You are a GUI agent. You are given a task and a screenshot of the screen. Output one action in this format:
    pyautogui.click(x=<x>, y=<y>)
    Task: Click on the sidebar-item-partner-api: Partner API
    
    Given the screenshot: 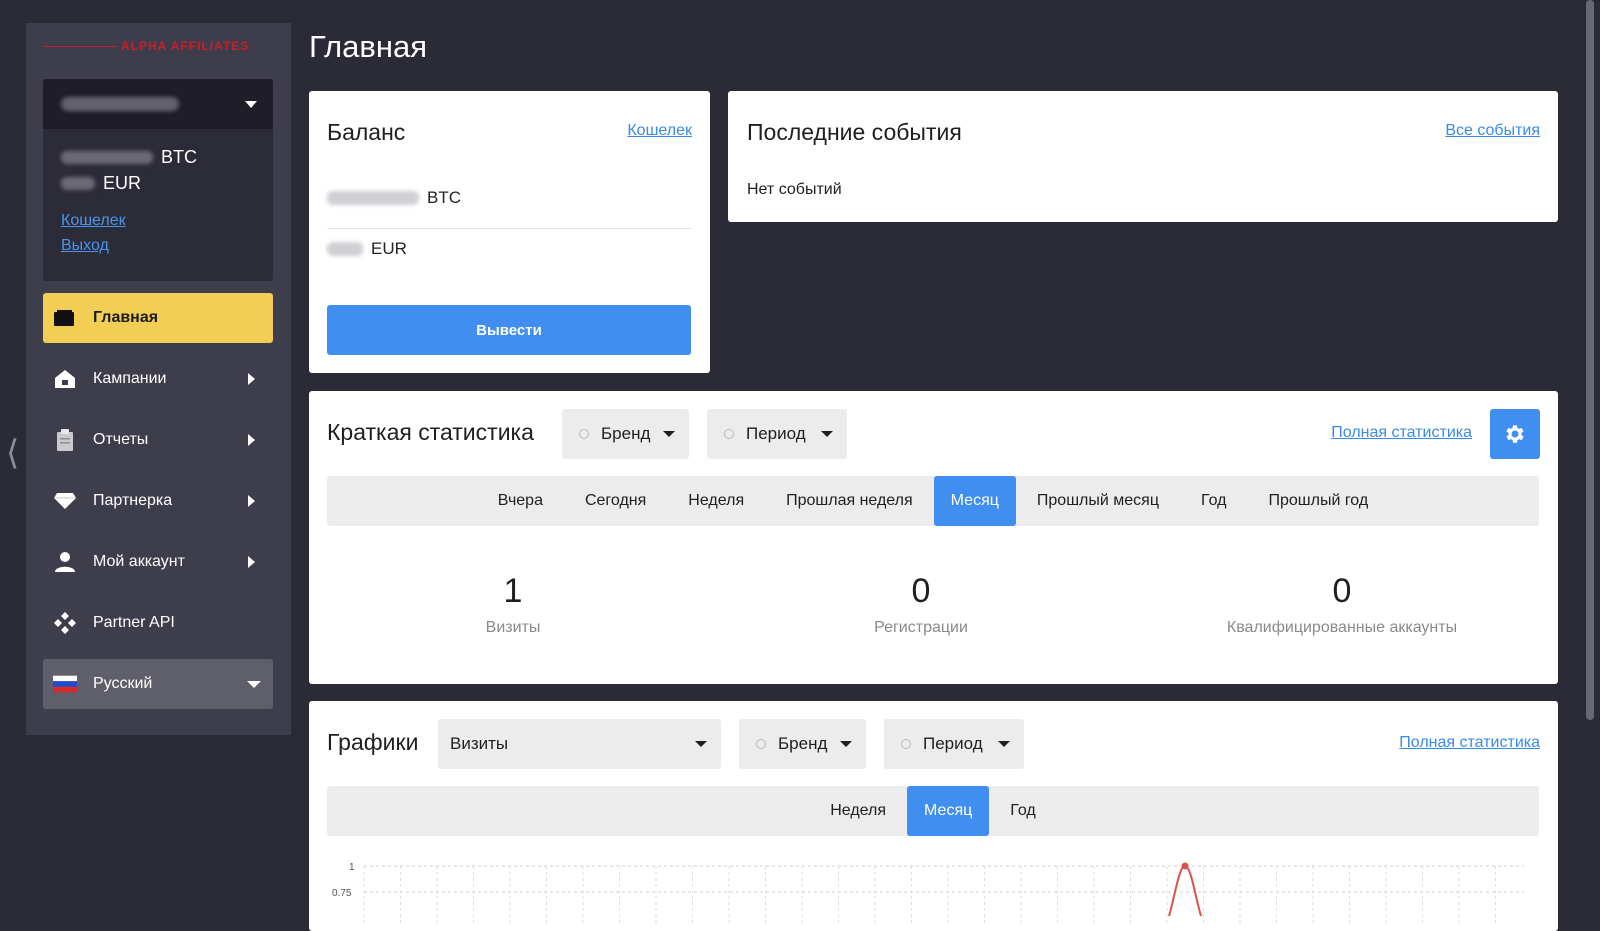 What is the action you would take?
    pyautogui.click(x=158, y=623)
    